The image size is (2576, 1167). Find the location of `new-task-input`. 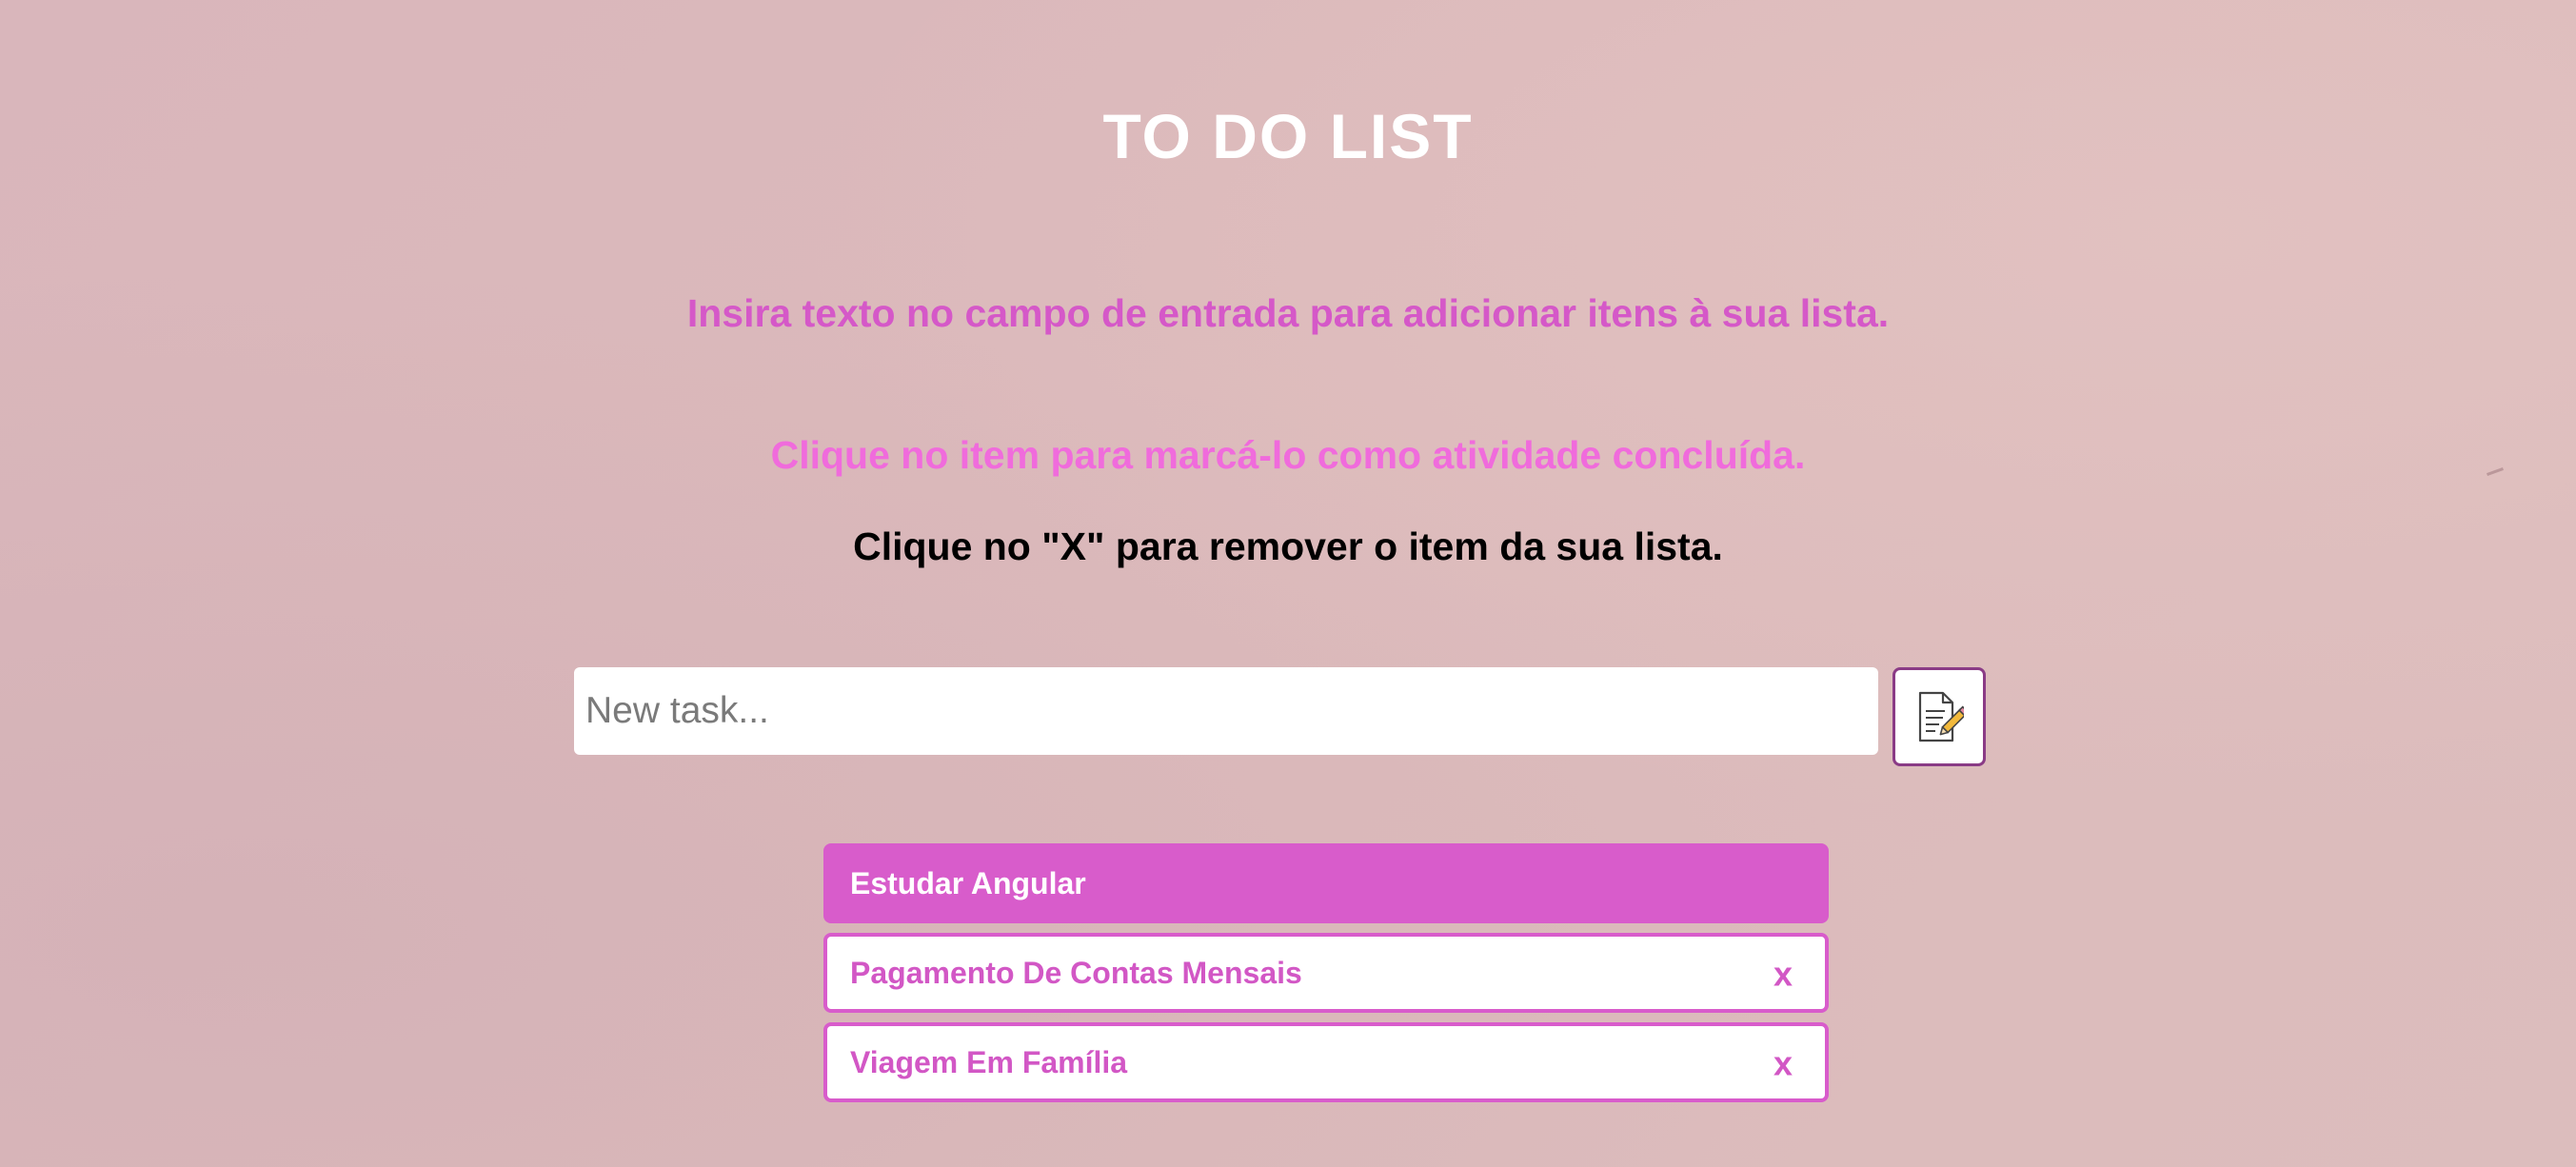

new-task-input is located at coordinates (1226, 711).